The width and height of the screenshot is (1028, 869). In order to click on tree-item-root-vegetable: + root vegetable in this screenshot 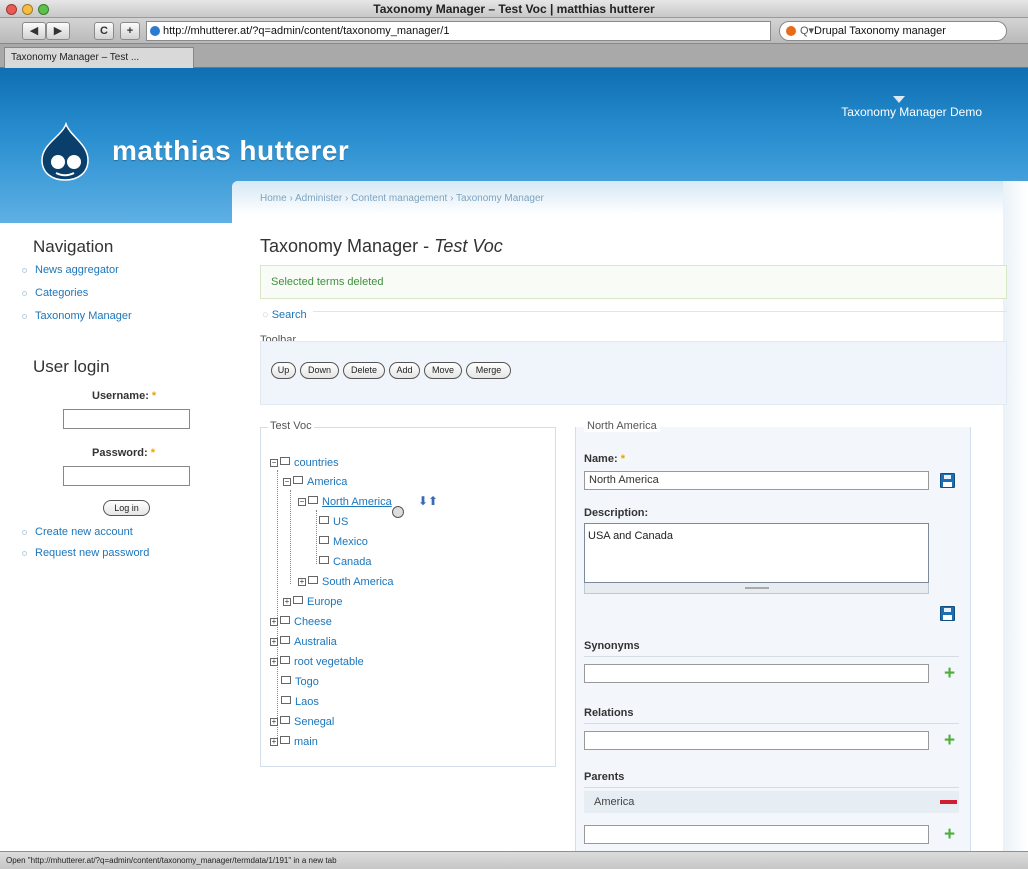, I will do `click(317, 662)`.